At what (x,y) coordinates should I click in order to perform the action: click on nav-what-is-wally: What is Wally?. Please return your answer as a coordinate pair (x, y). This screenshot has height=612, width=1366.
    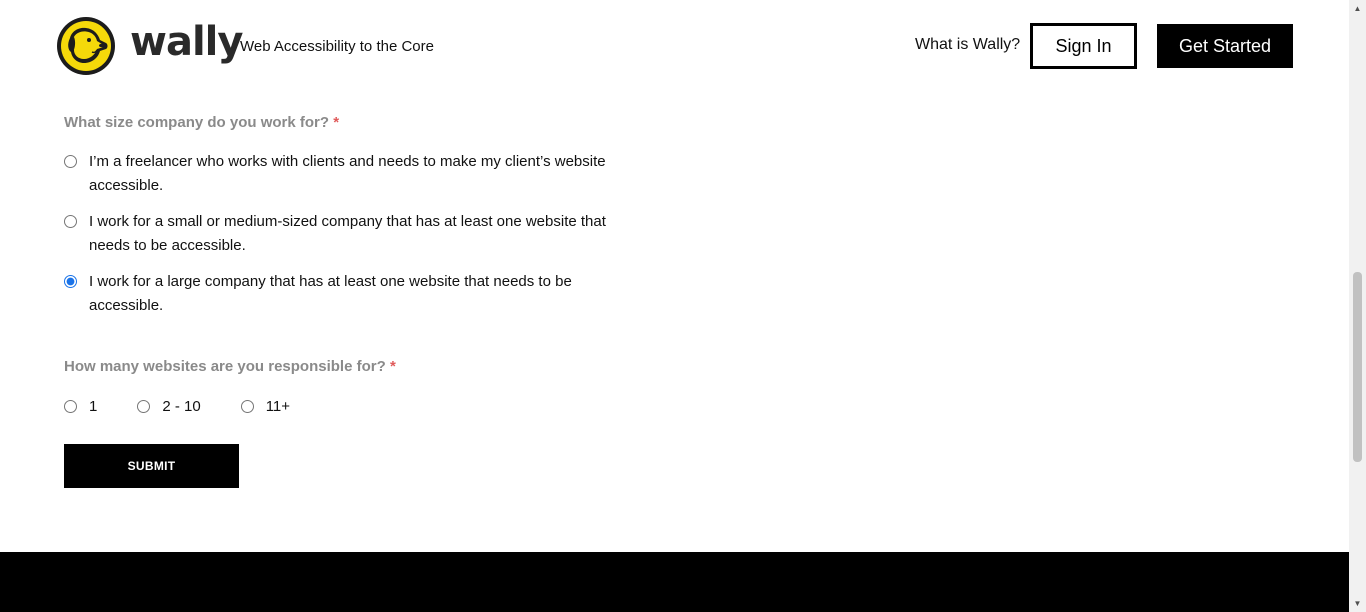
    Looking at the image, I should click on (967, 45).